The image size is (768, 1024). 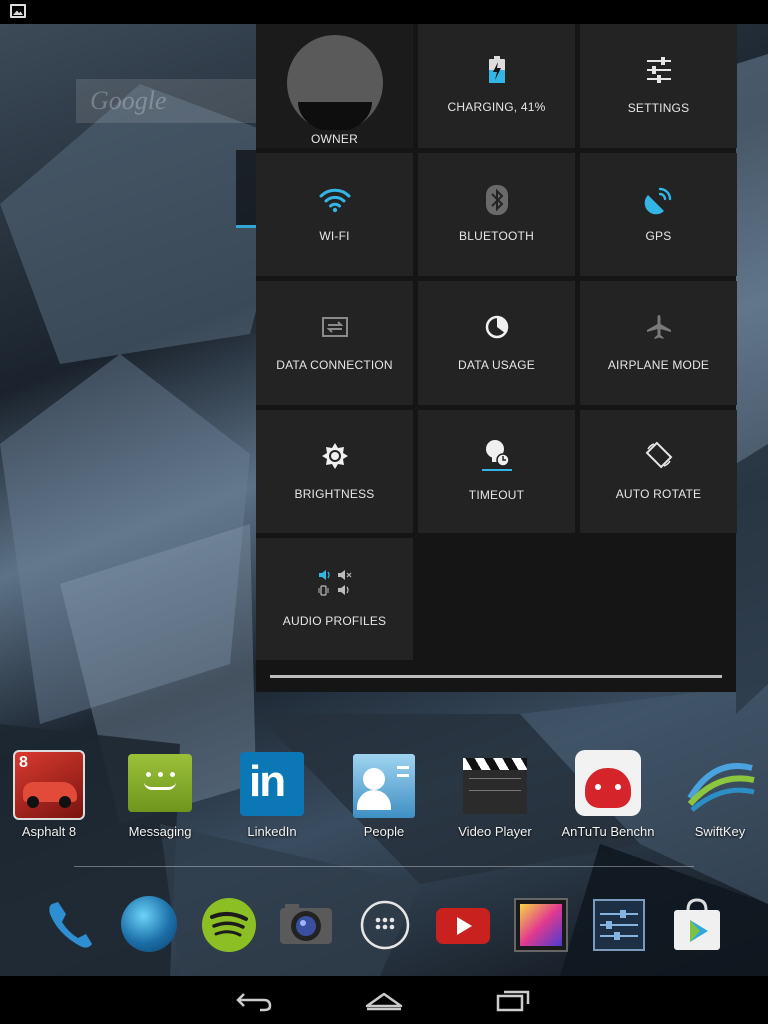 I want to click on tile-data-usage-label: DATA USAGE, so click(x=496, y=365).